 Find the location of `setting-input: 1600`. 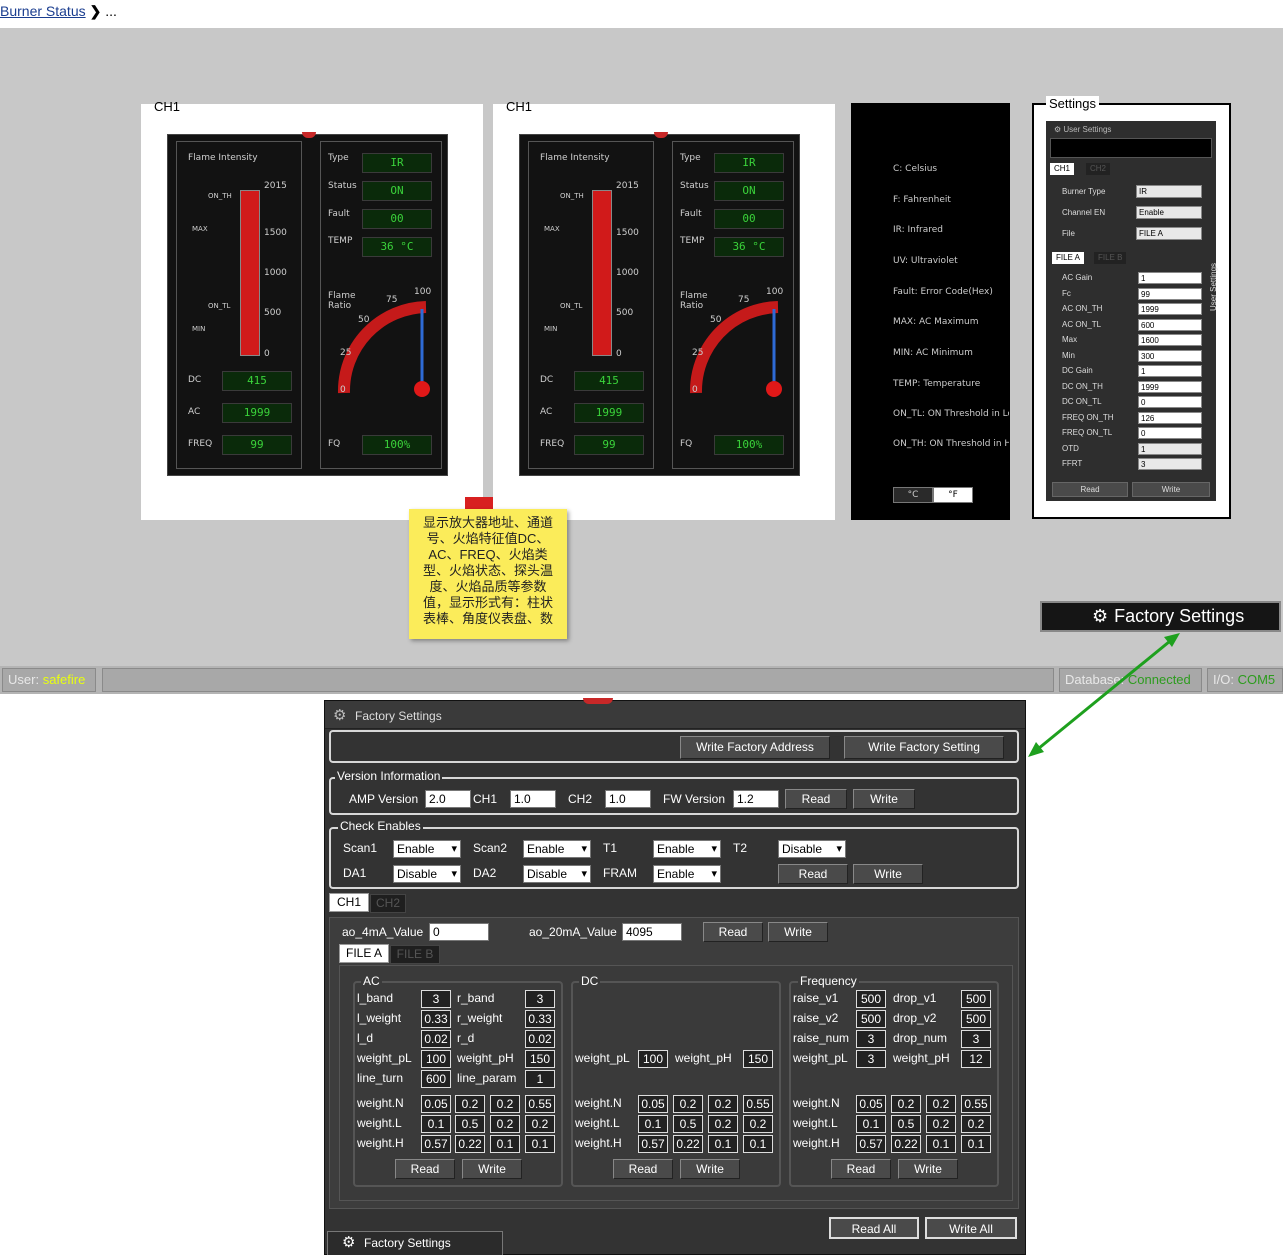

setting-input: 1600 is located at coordinates (1170, 340).